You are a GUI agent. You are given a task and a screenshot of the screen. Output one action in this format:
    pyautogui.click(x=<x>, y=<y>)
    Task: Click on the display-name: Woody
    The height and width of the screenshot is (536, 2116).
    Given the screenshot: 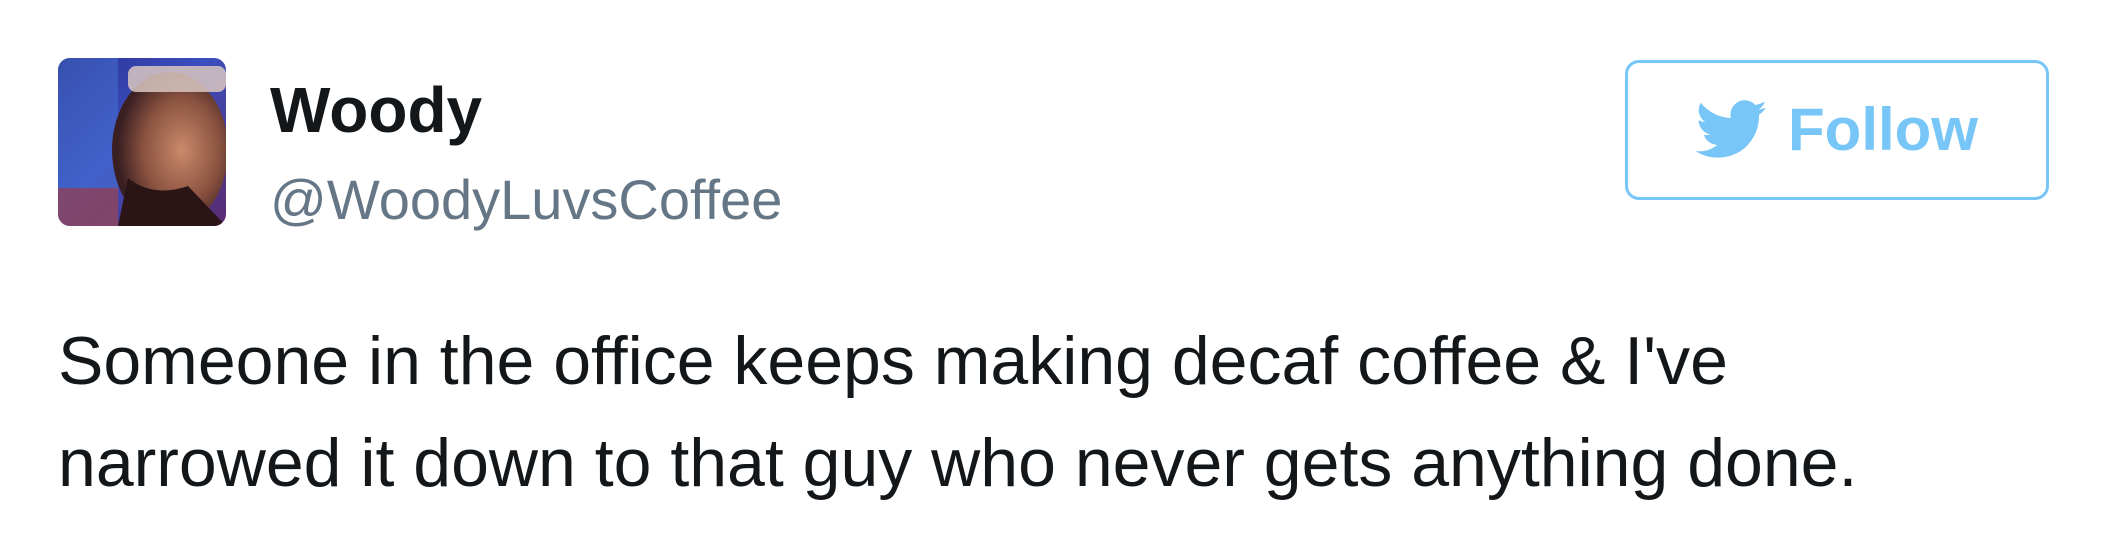 What is the action you would take?
    pyautogui.click(x=376, y=110)
    